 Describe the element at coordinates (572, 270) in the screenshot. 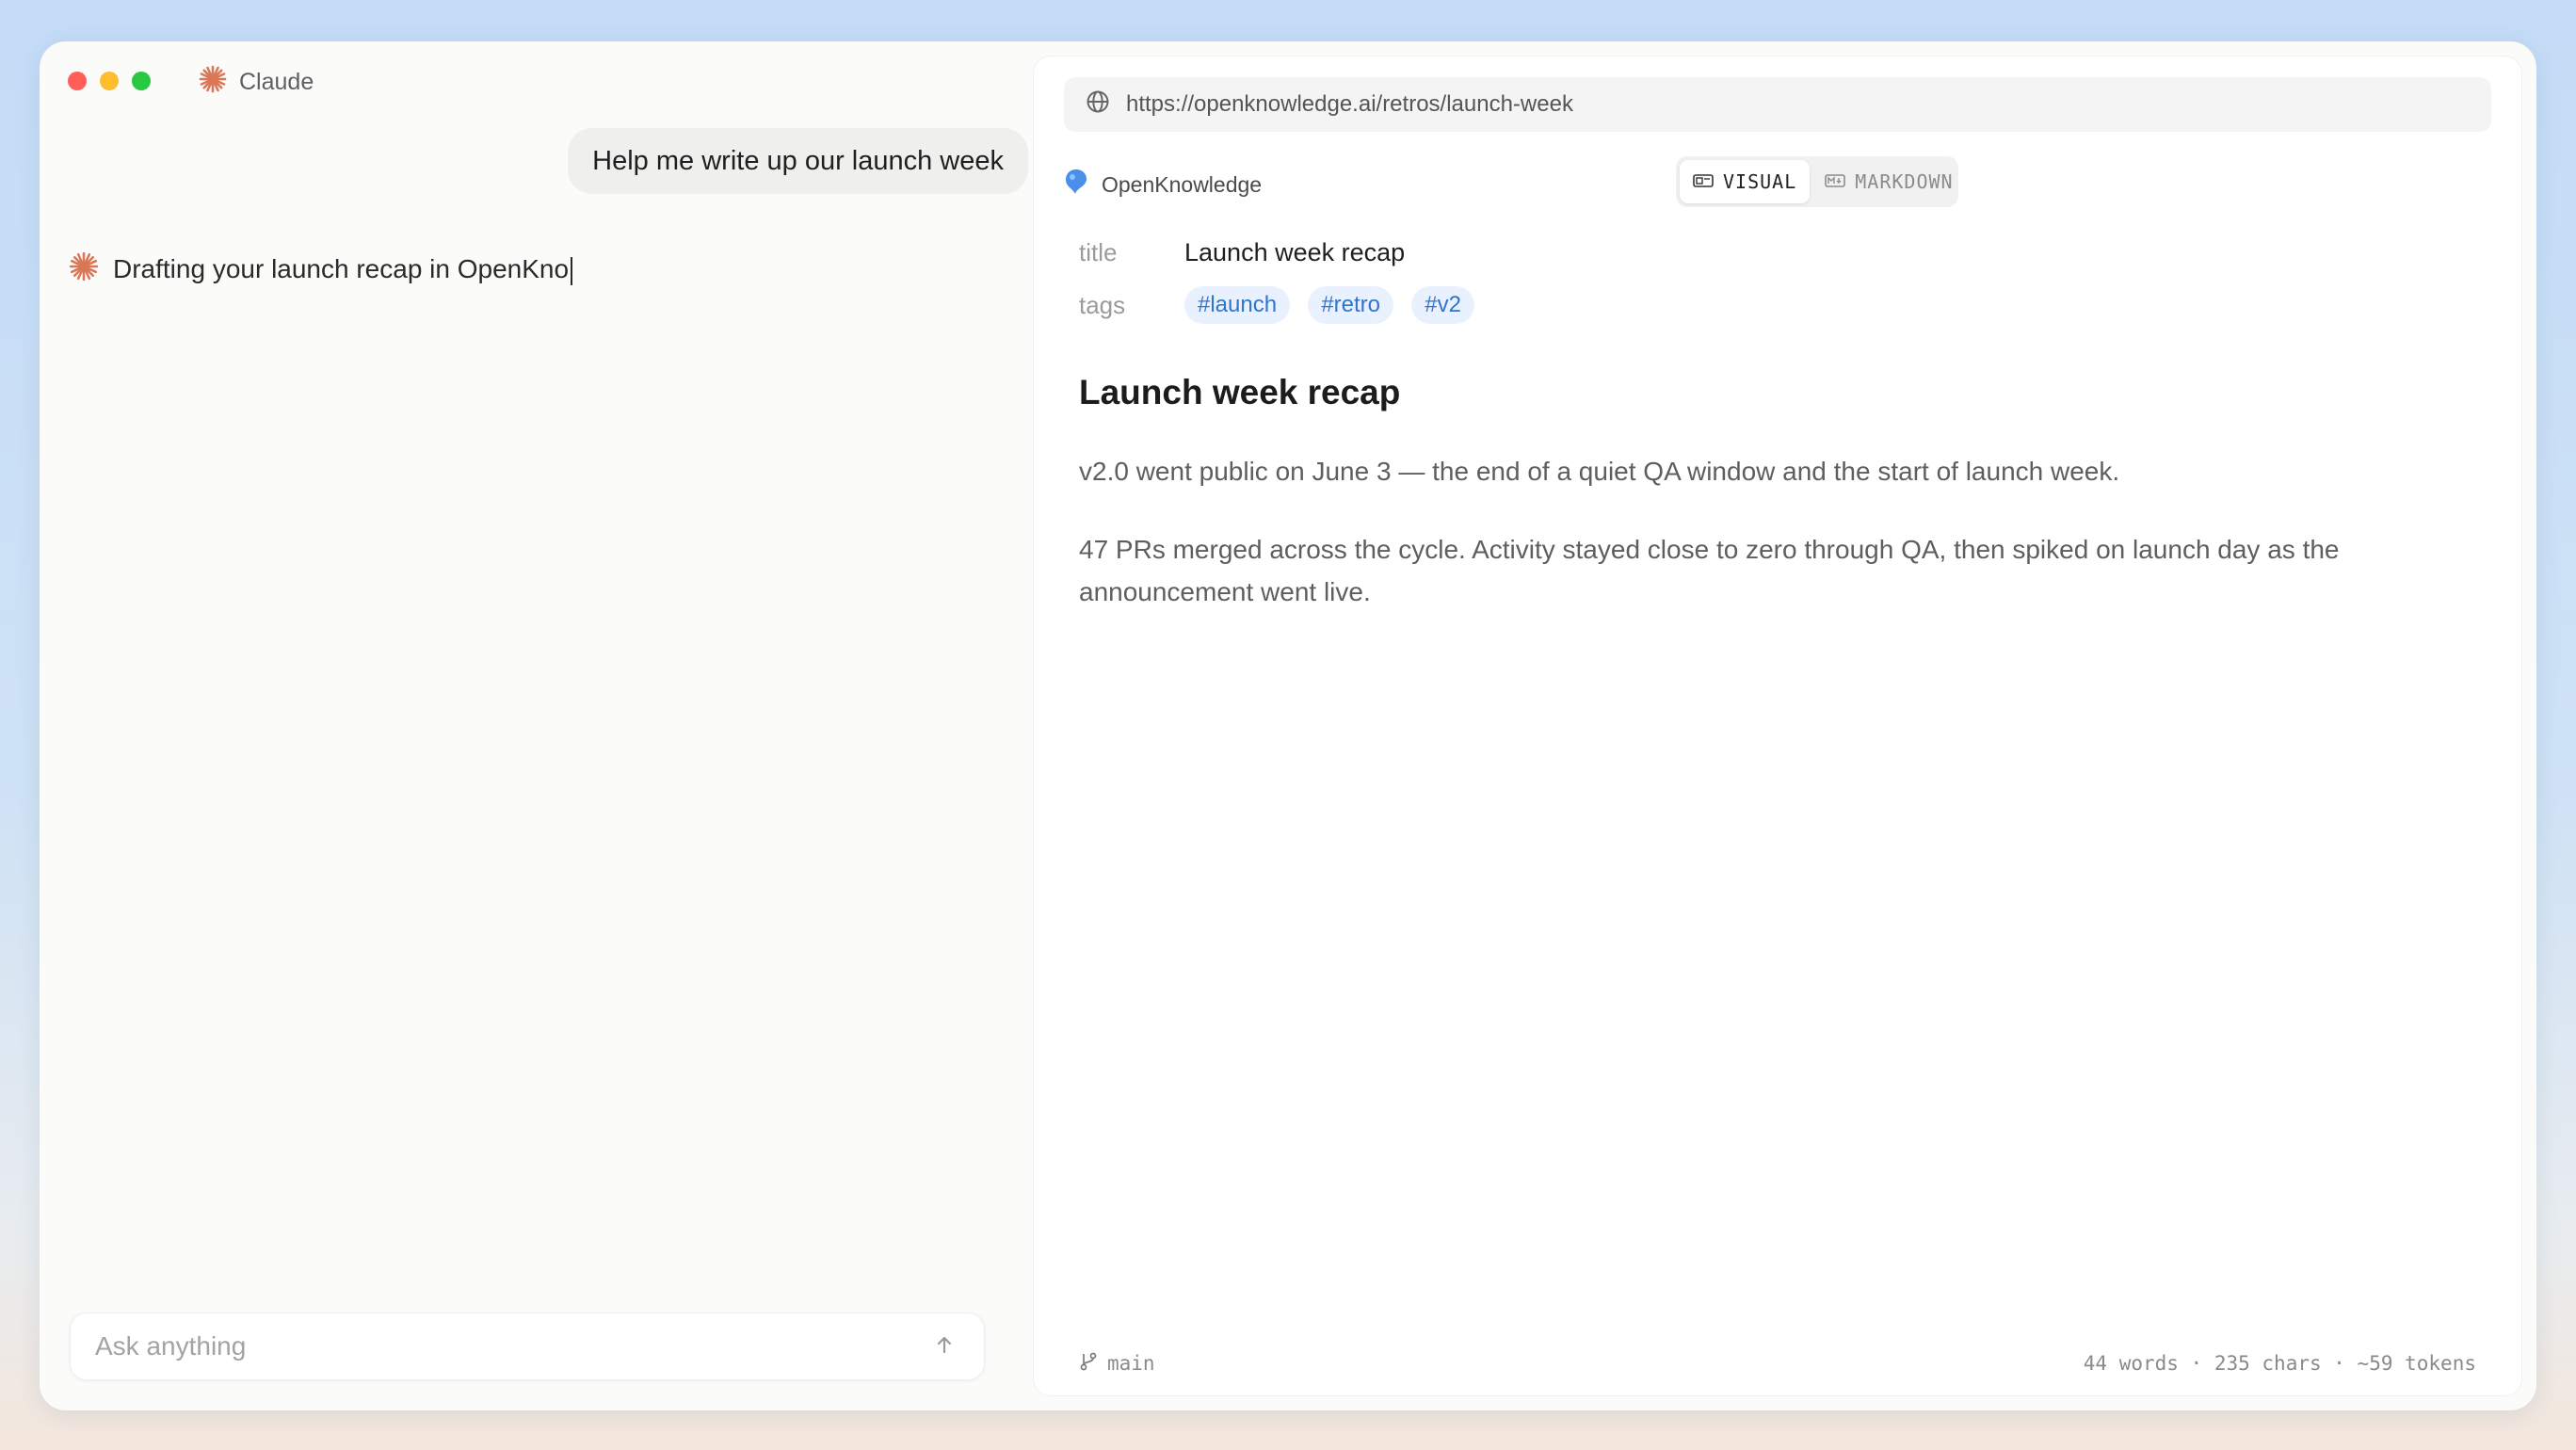

I see `typing-caret` at that location.